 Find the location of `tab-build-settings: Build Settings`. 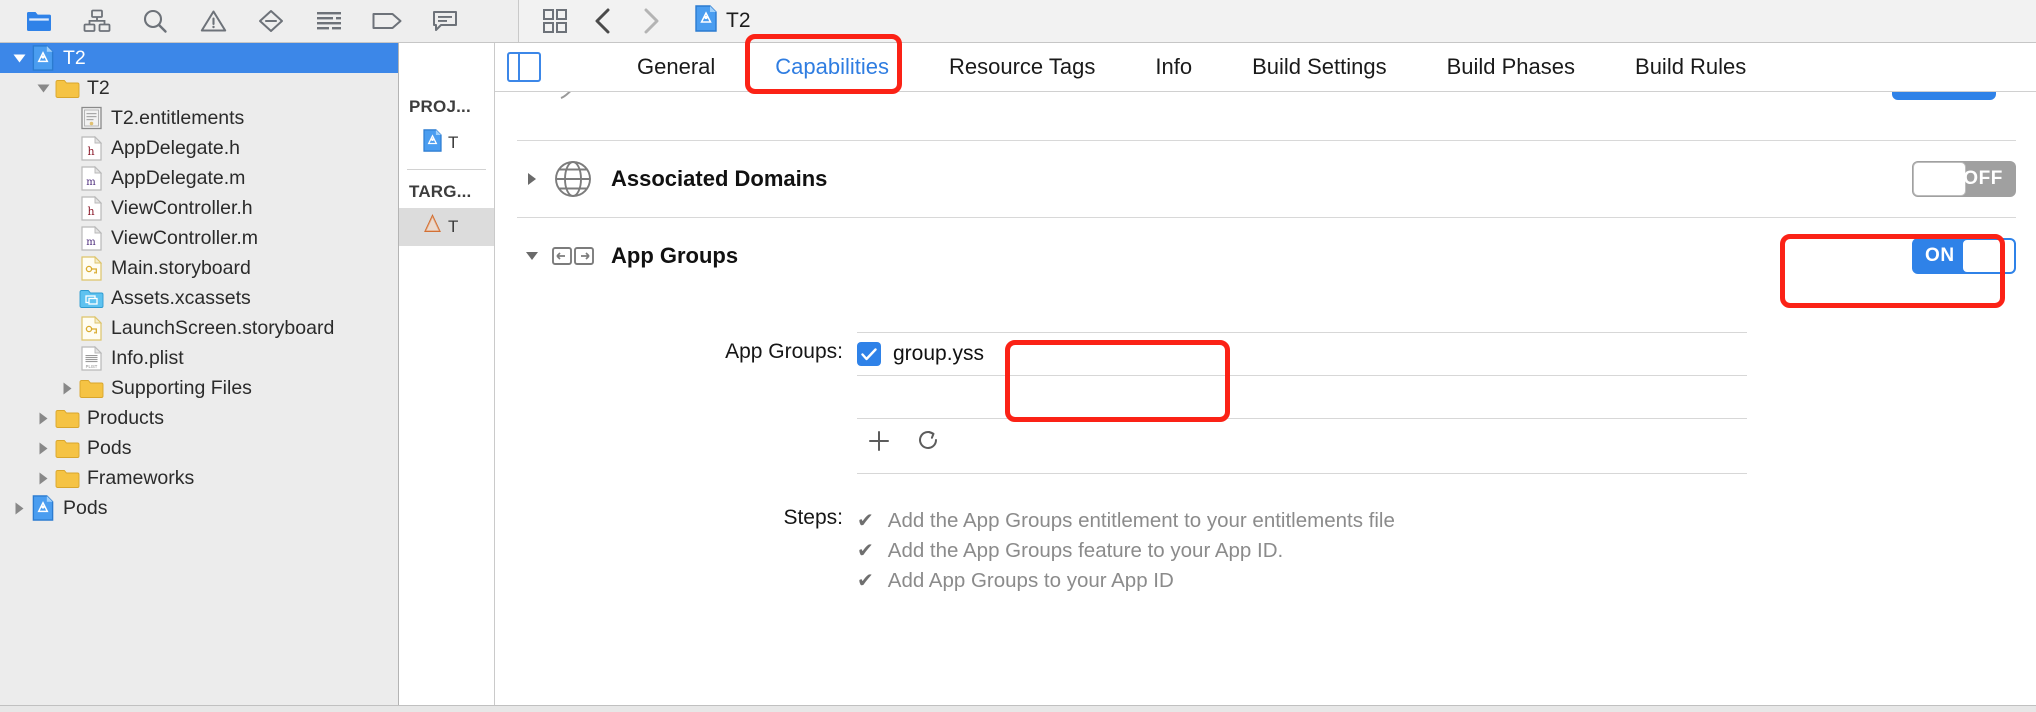

tab-build-settings: Build Settings is located at coordinates (1319, 67).